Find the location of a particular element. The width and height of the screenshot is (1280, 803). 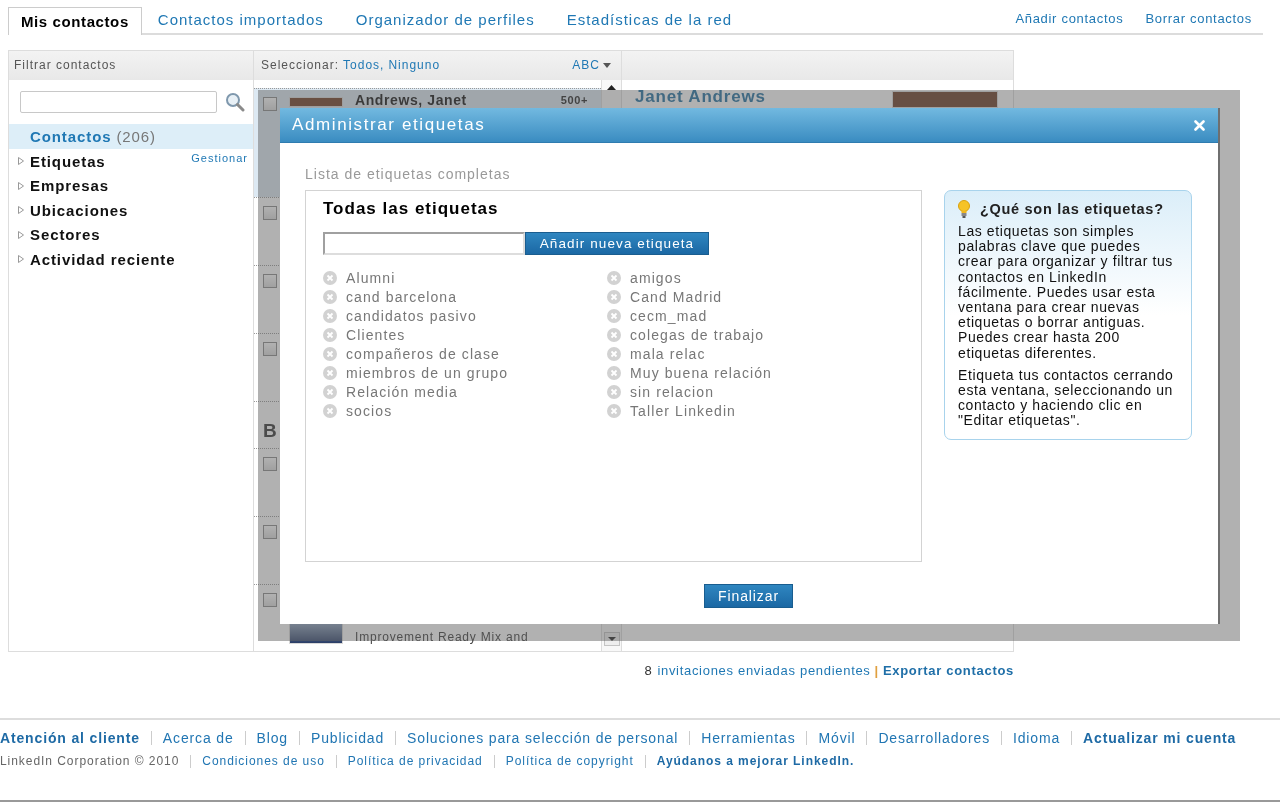

contact-name: Andrews, Janet is located at coordinates (411, 100).